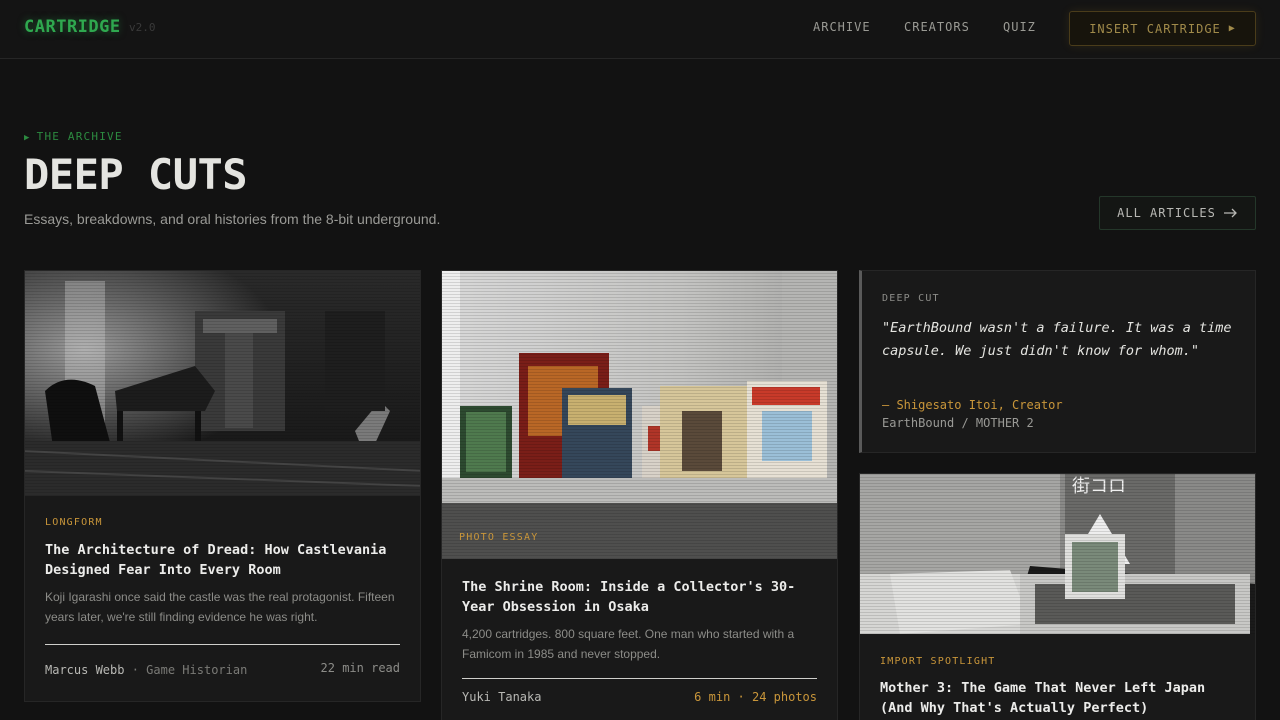 This screenshot has width=1280, height=720. What do you see at coordinates (136, 174) in the screenshot?
I see `page-title: DEEP CUTS` at bounding box center [136, 174].